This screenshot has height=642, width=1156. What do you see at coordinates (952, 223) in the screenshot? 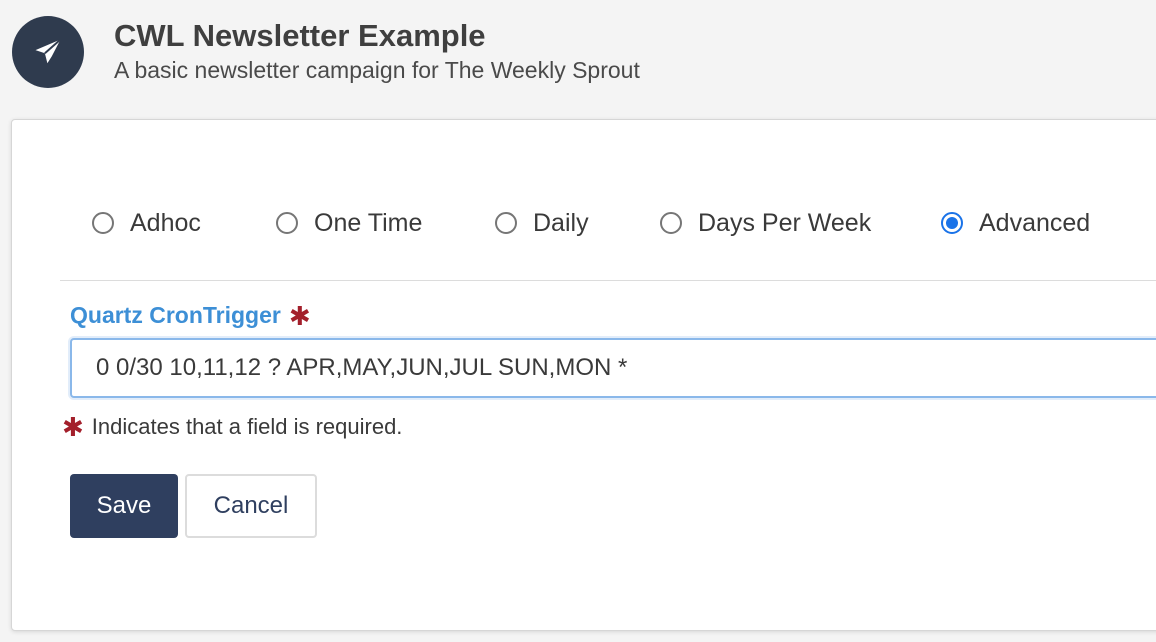
I see `radio-button-selected` at bounding box center [952, 223].